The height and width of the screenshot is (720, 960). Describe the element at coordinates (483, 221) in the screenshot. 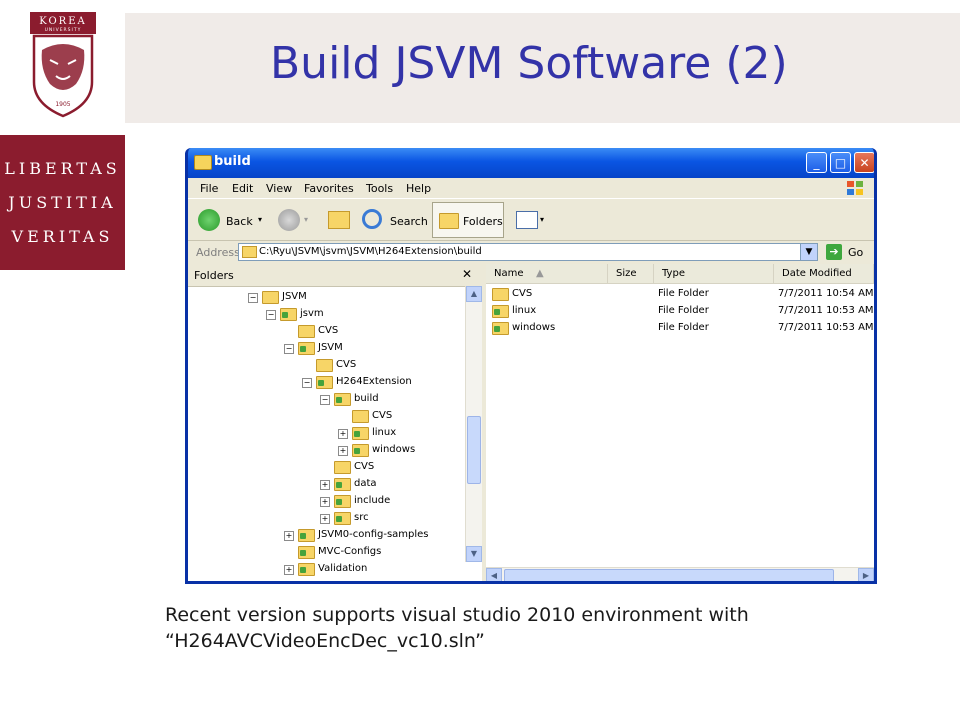

I see `folders-label: Folders` at that location.